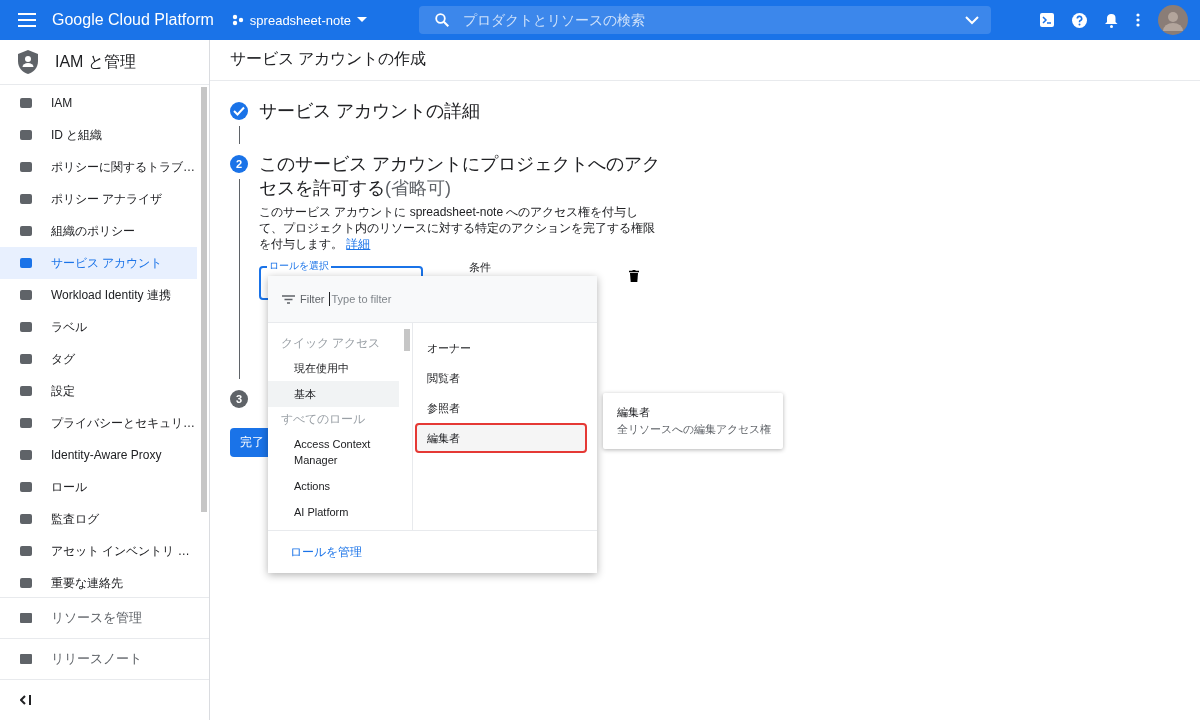 The height and width of the screenshot is (720, 1200). I want to click on role-option: 参照者, so click(501, 408).